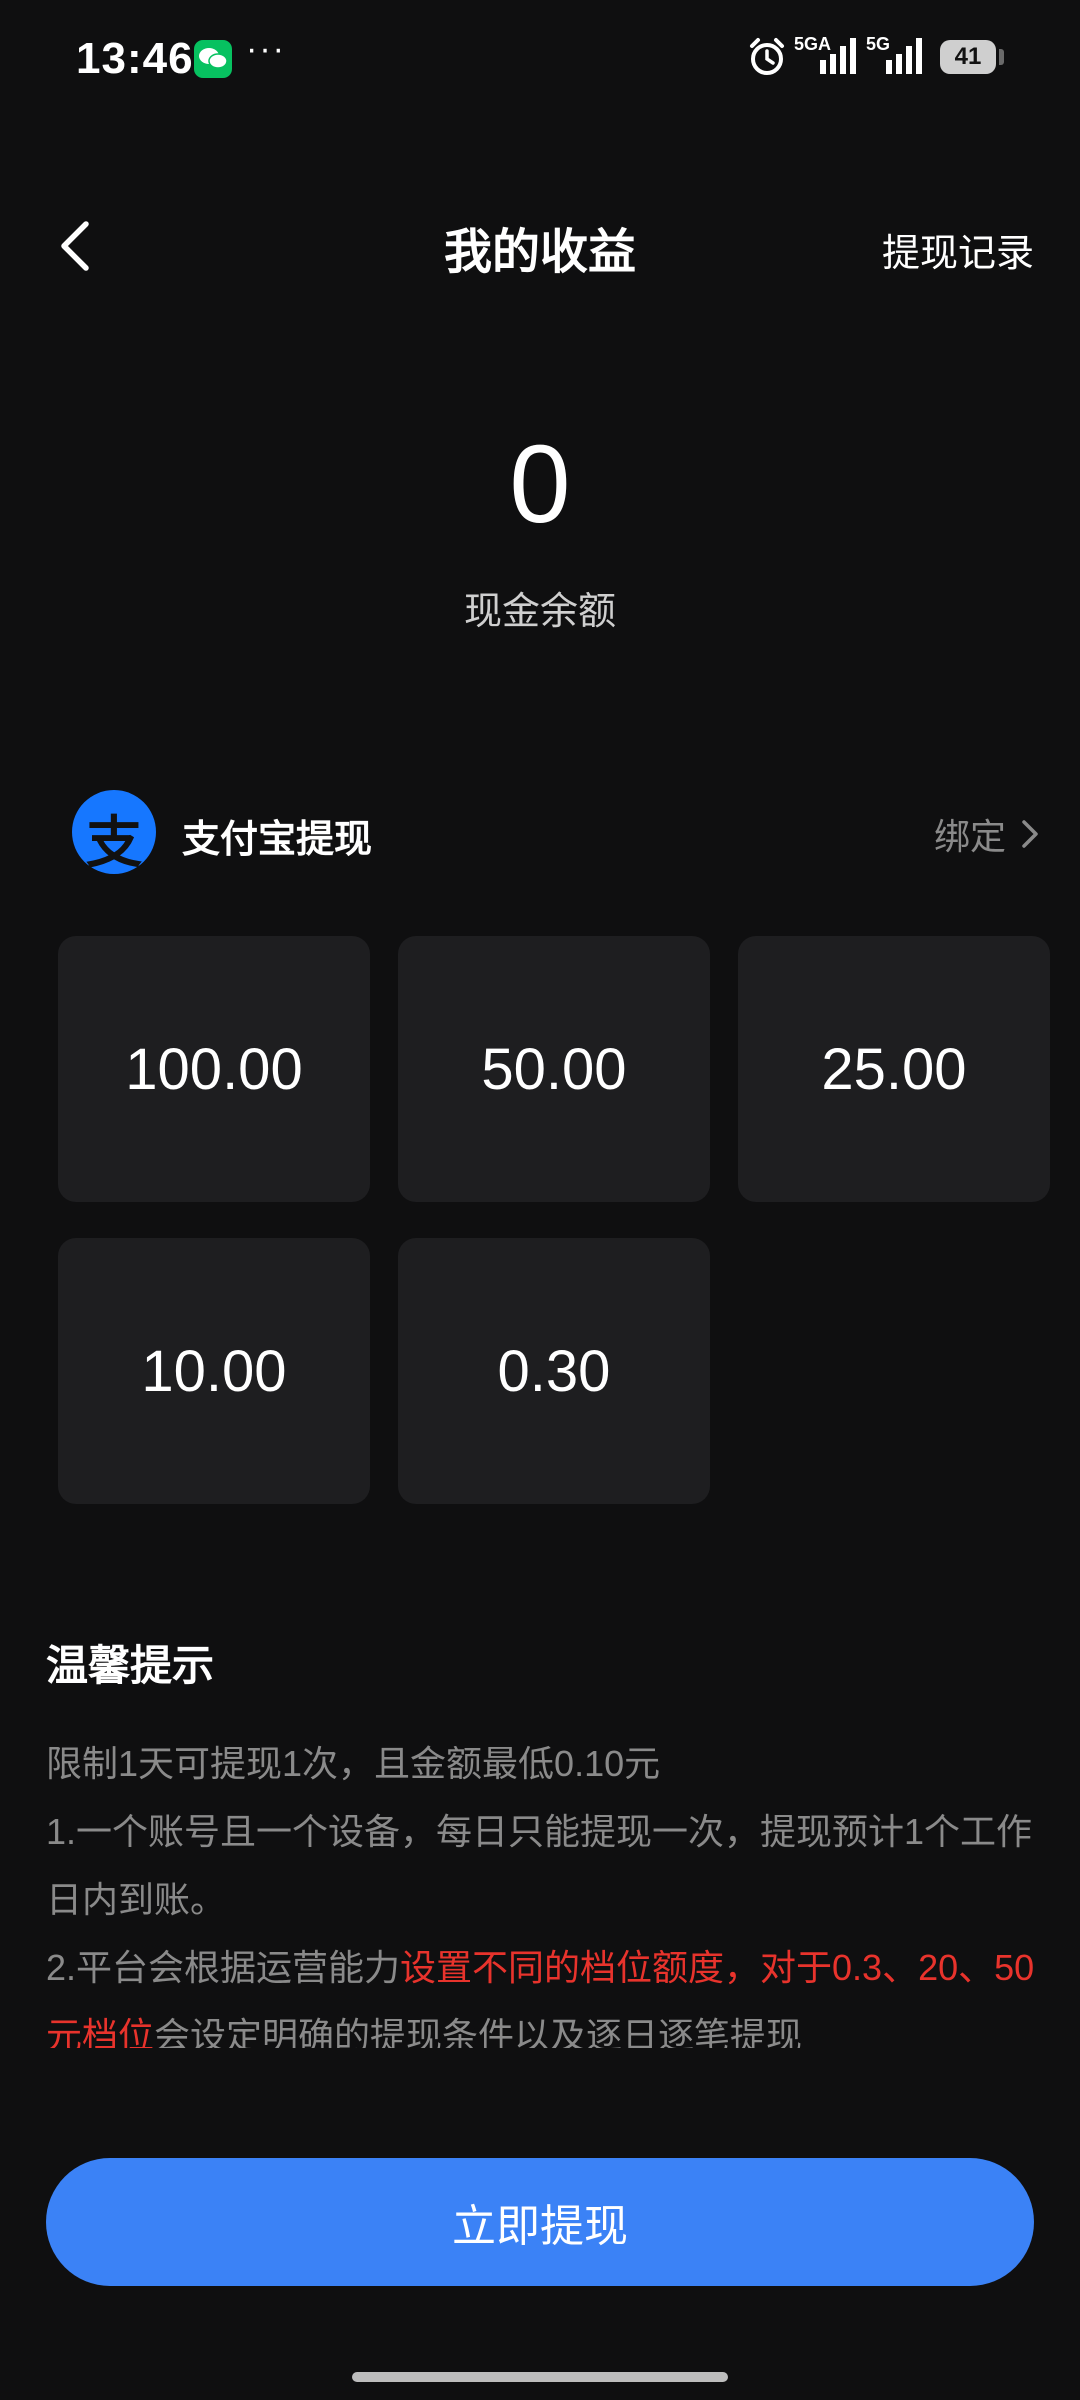  Describe the element at coordinates (277, 840) in the screenshot. I see `alipay-title: 支付宝提现` at that location.